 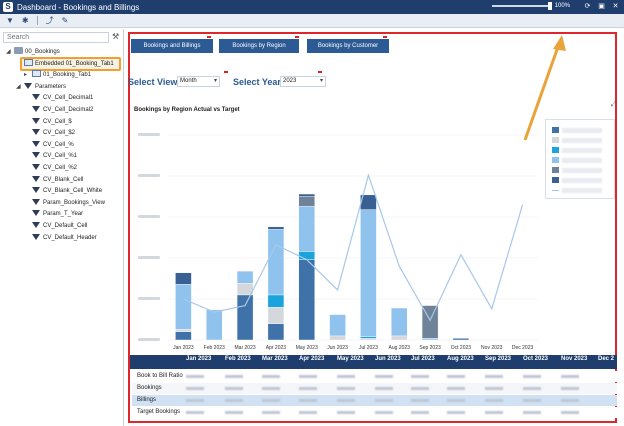 I want to click on tree-node: Param_T_Year, so click(x=53, y=214).